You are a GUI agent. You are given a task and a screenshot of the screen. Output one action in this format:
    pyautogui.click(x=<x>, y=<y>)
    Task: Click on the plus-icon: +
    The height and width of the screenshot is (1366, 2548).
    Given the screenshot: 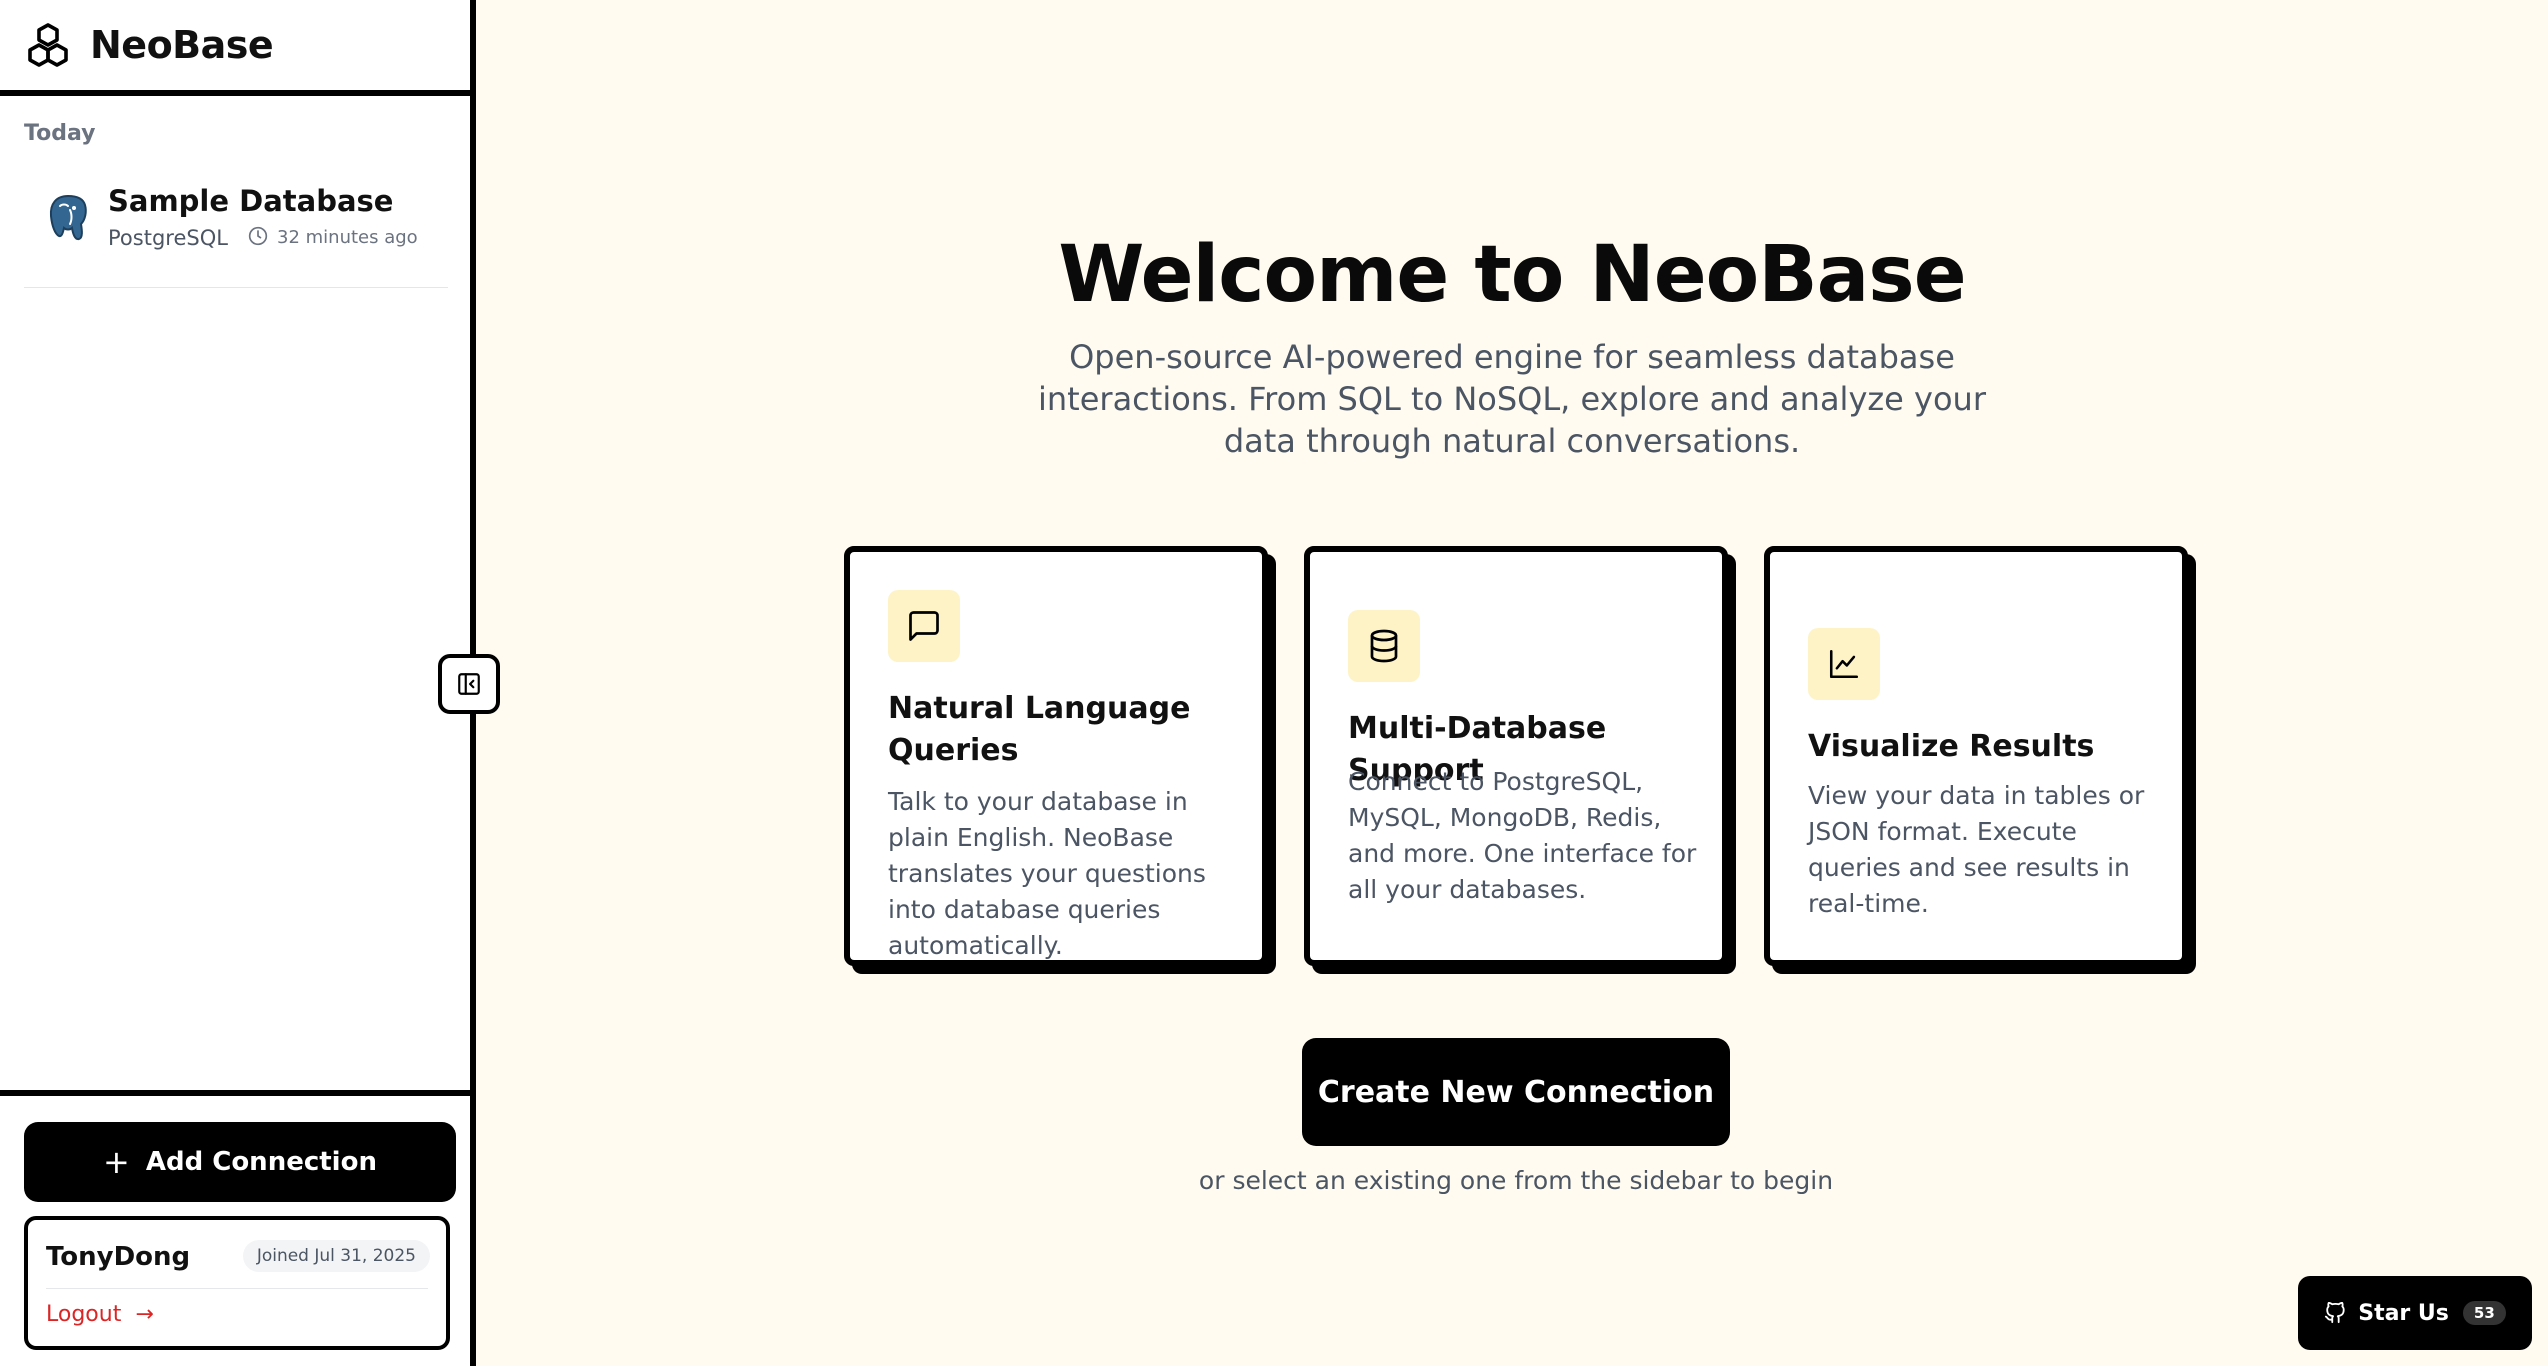 What is the action you would take?
    pyautogui.click(x=116, y=1162)
    